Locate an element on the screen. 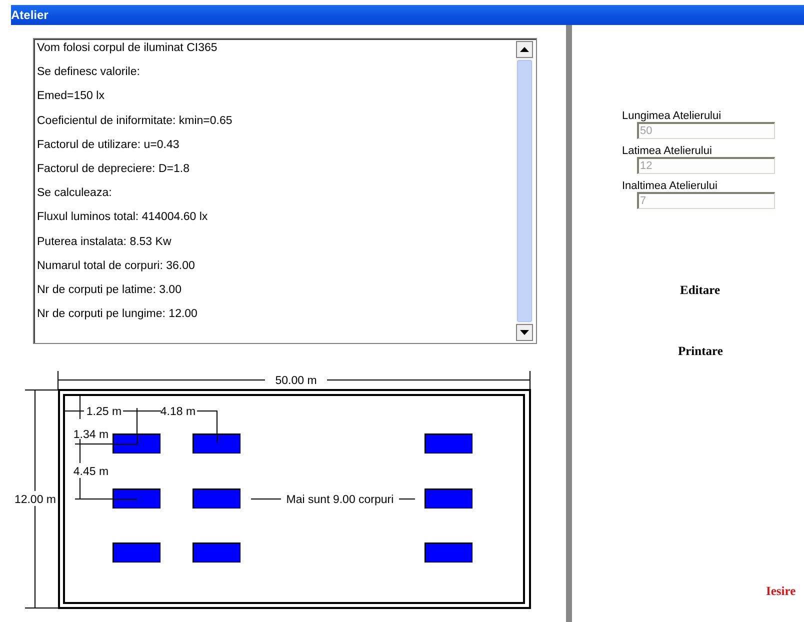 The height and width of the screenshot is (622, 804). spacing-x-label: 4.18 m is located at coordinates (178, 412).